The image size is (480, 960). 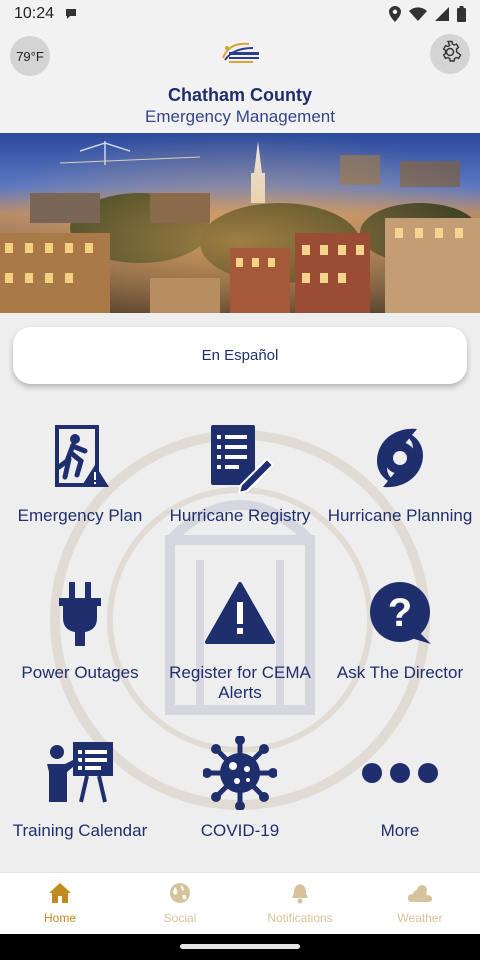 I want to click on question-bubble-icon: ?, so click(x=400, y=615).